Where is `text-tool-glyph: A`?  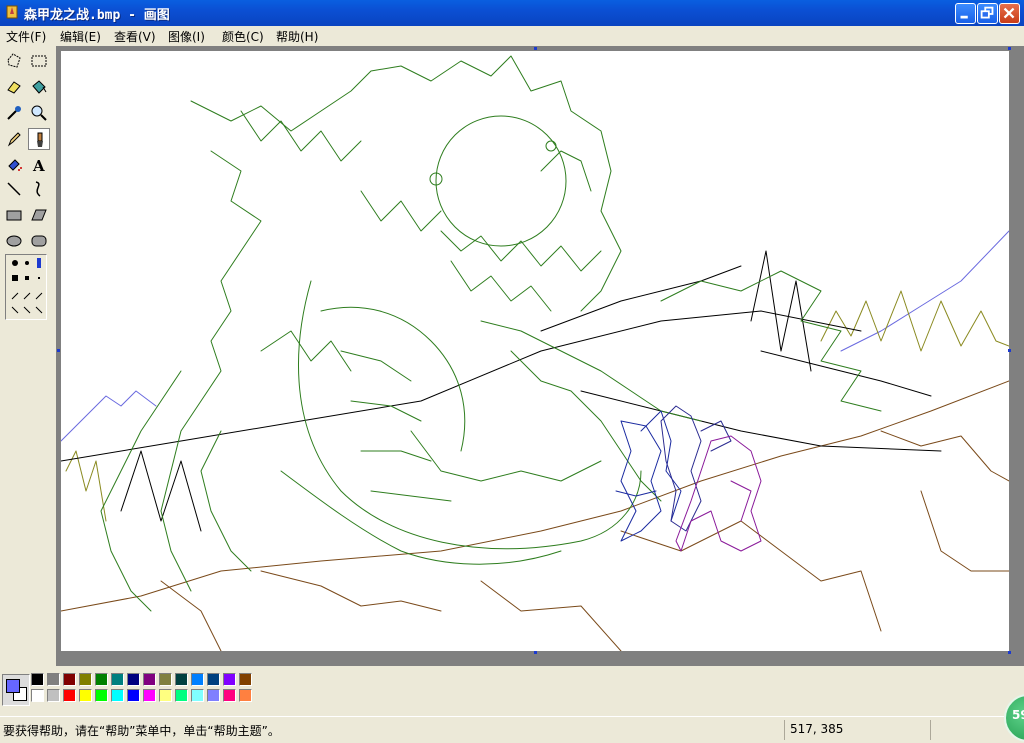 text-tool-glyph: A is located at coordinates (38, 165).